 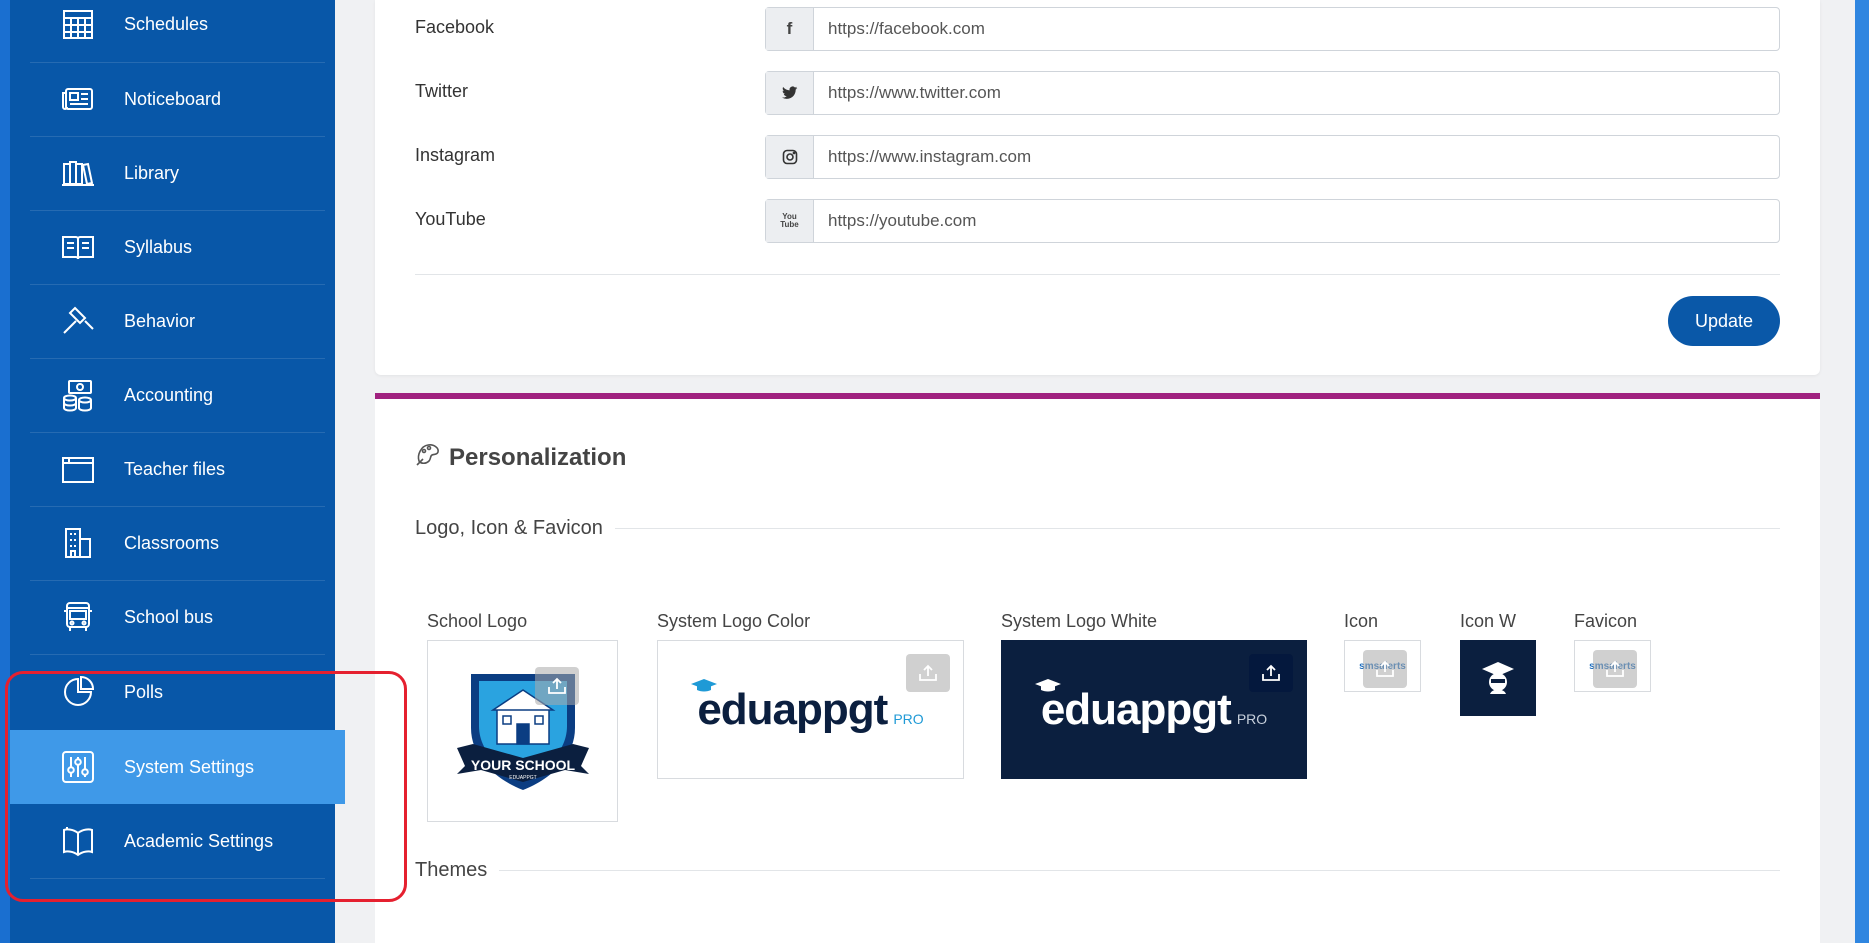 I want to click on system-logo-color-block: System Logo Color eduappgt PRO, so click(x=810, y=695).